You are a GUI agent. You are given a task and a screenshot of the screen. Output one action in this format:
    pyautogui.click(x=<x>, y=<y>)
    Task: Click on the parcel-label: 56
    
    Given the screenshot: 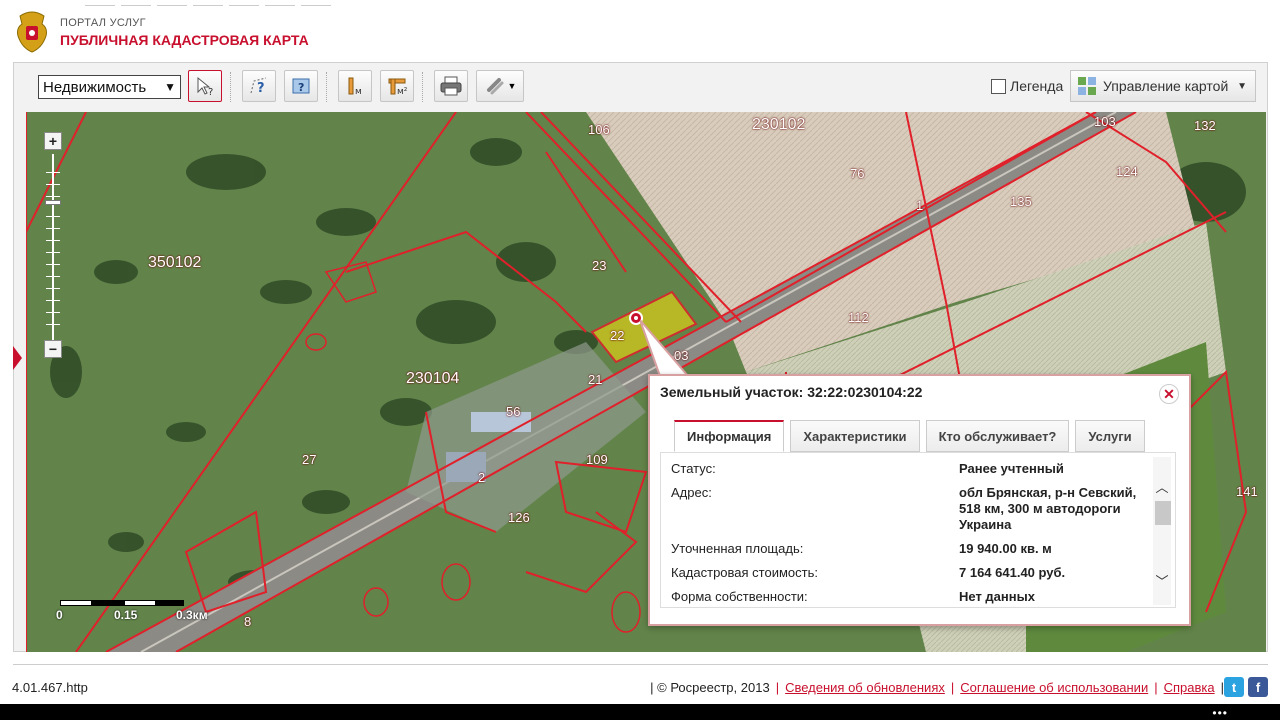 What is the action you would take?
    pyautogui.click(x=513, y=411)
    